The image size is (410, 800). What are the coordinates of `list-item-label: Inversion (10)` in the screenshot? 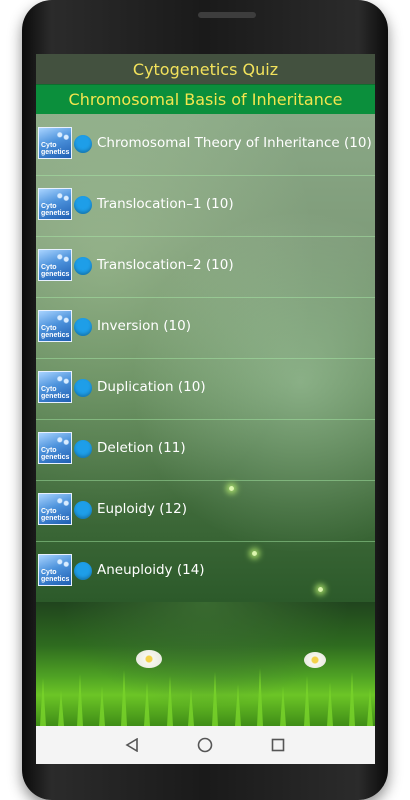 It's located at (144, 326).